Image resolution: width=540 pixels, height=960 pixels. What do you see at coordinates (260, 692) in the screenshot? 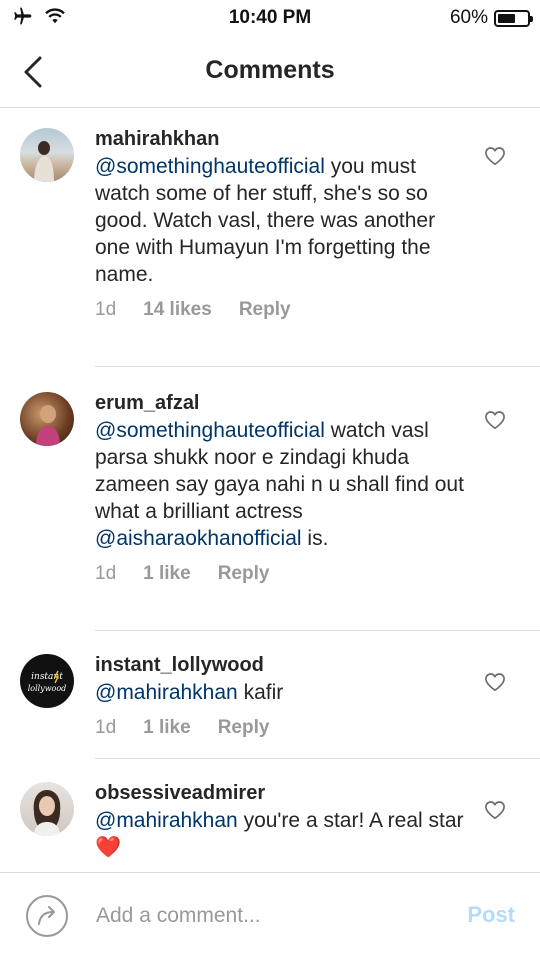
I see `comment-text-body: kafir` at bounding box center [260, 692].